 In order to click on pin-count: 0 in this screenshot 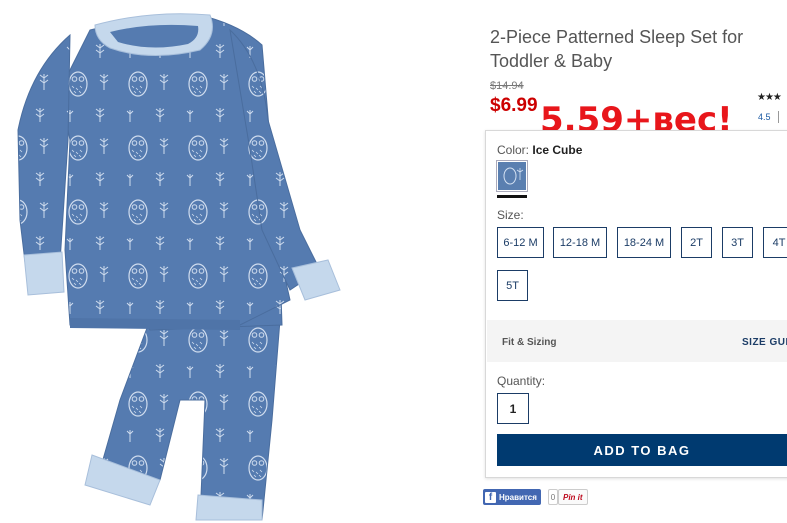, I will do `click(553, 497)`.